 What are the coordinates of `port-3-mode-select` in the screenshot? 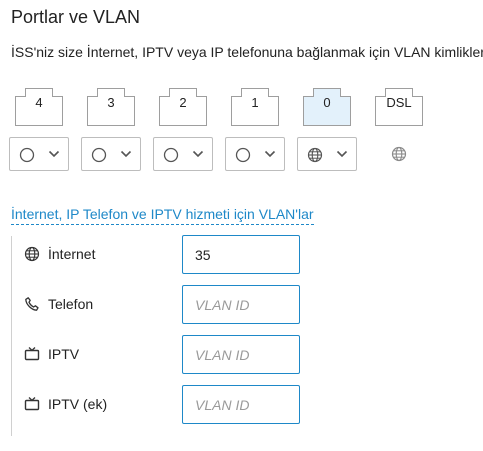 It's located at (111, 154).